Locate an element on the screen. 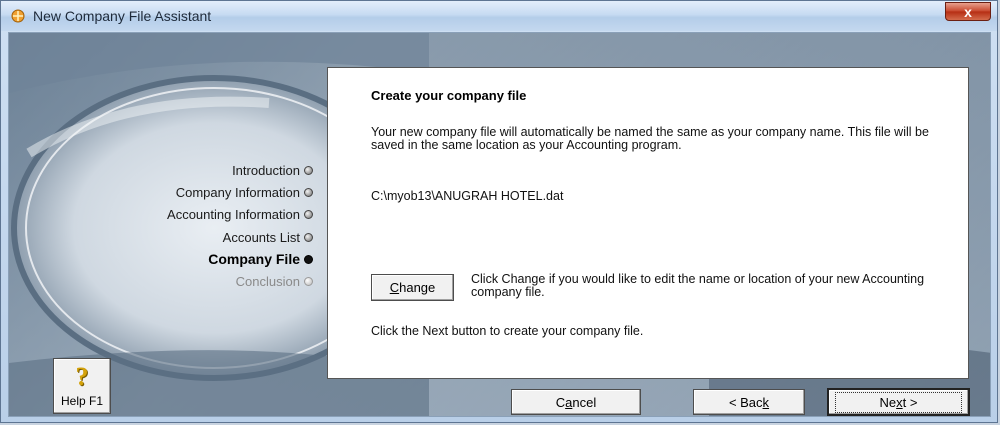  step-label: Introduction is located at coordinates (266, 170).